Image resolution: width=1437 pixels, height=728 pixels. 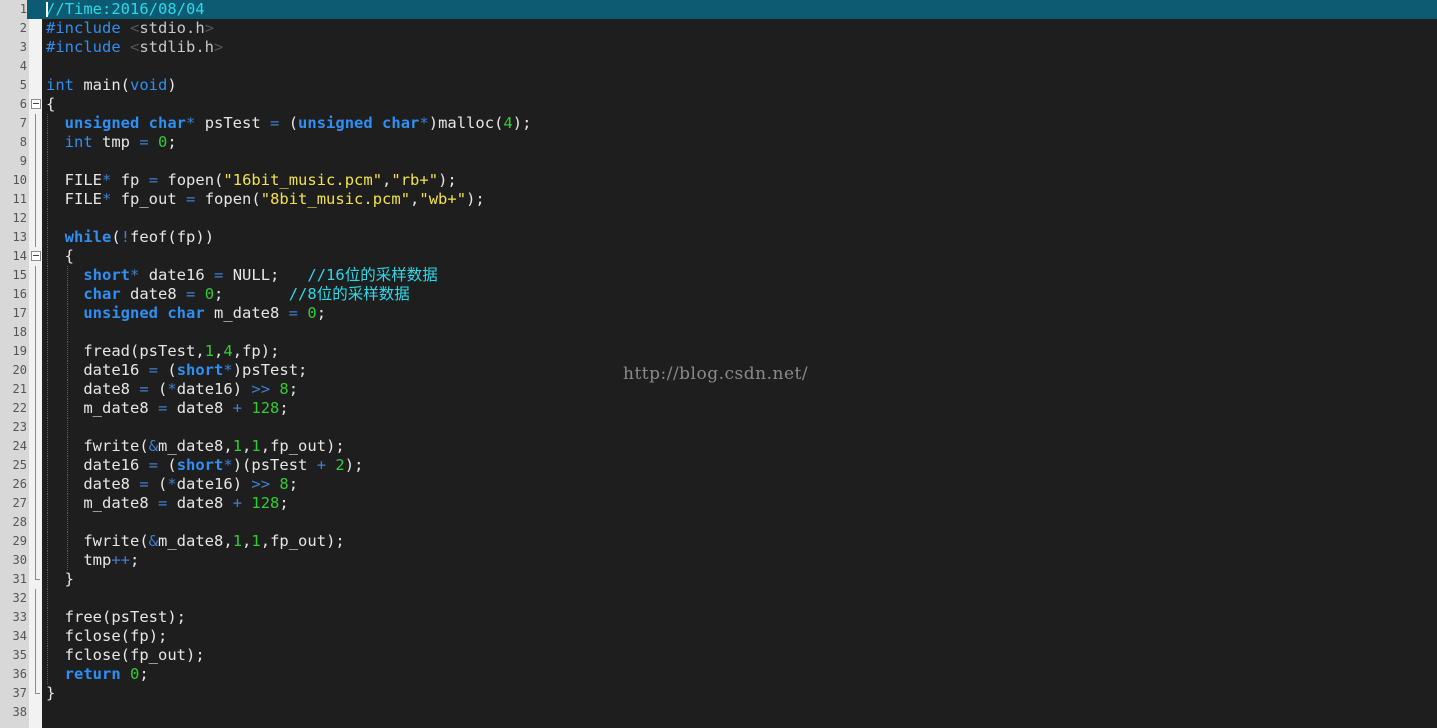 What do you see at coordinates (718, 427) in the screenshot?
I see `code-line: 23` at bounding box center [718, 427].